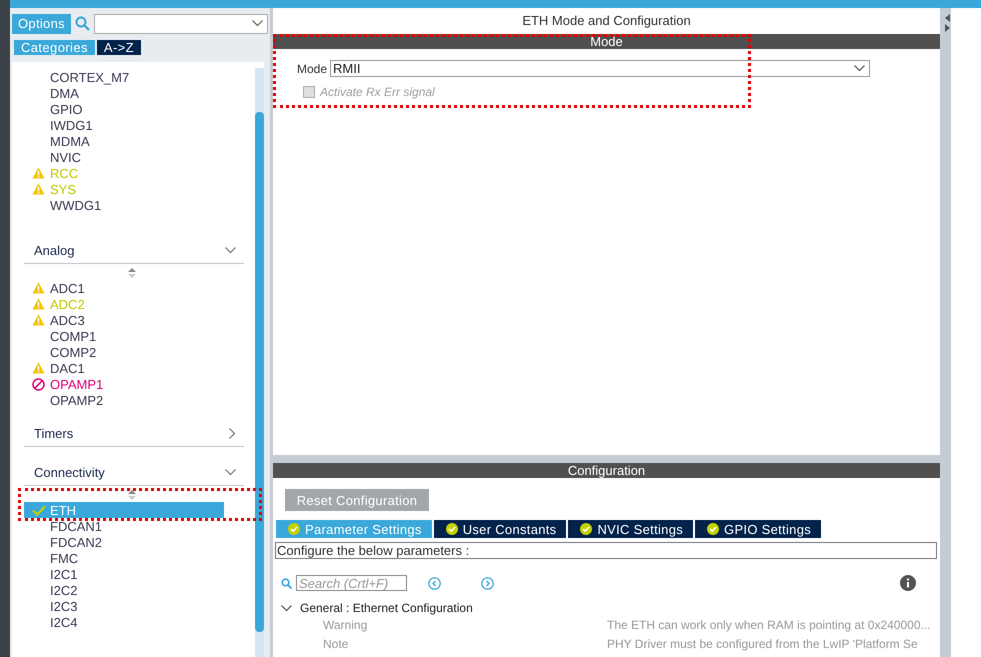 This screenshot has height=657, width=981. I want to click on peripheral-name: I2C1, so click(64, 574).